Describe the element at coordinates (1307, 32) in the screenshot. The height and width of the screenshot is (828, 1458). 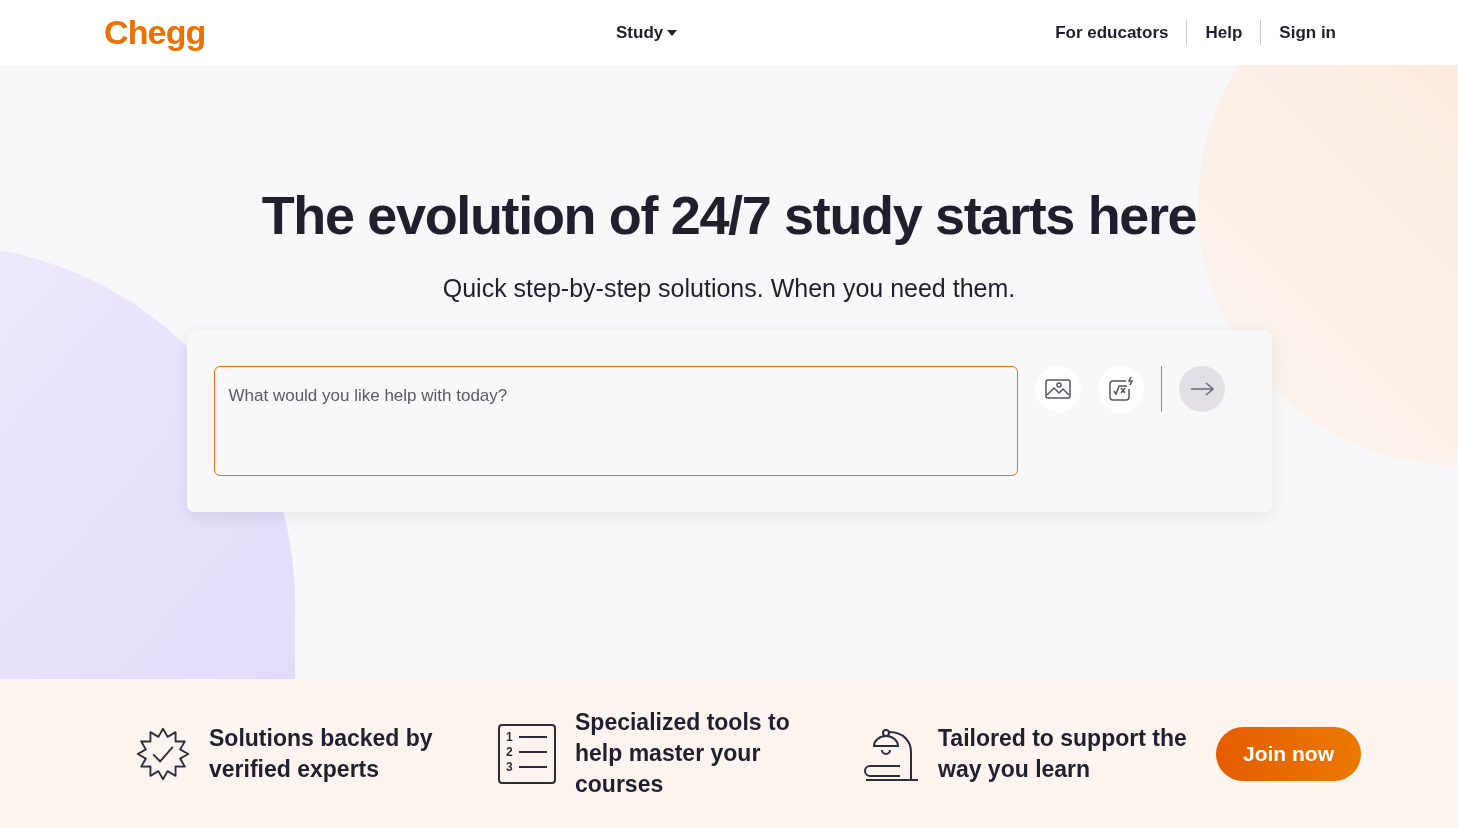
I see `nav-link: Sign in` at that location.